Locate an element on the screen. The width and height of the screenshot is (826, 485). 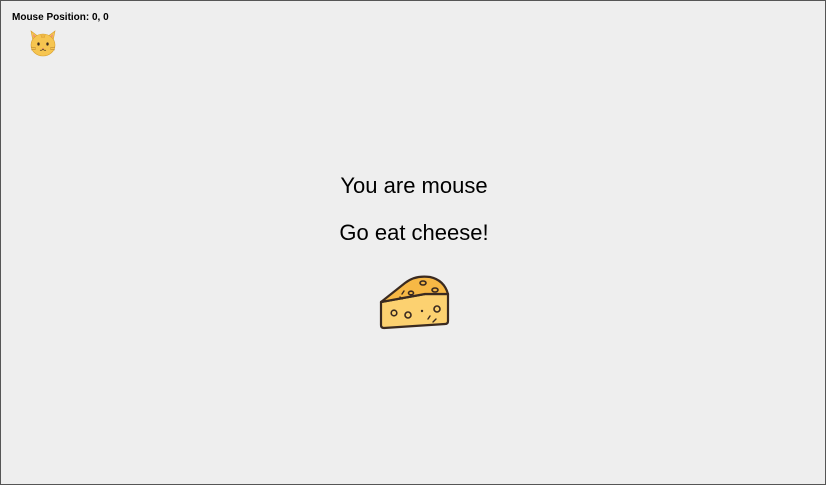
mouse-position-readout: Mouse Position: 0, 0 is located at coordinates (60, 17).